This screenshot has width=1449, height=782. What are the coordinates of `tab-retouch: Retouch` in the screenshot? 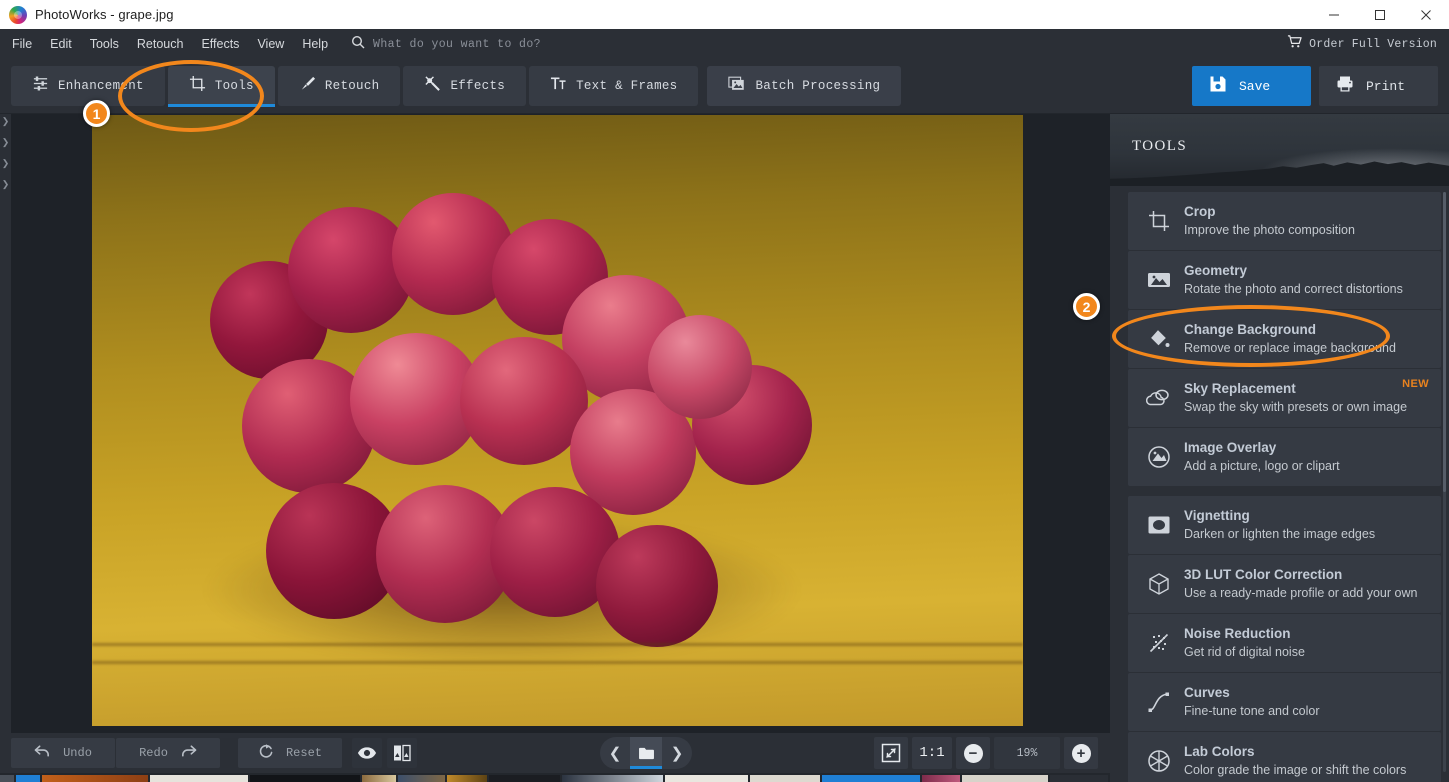 It's located at (339, 86).